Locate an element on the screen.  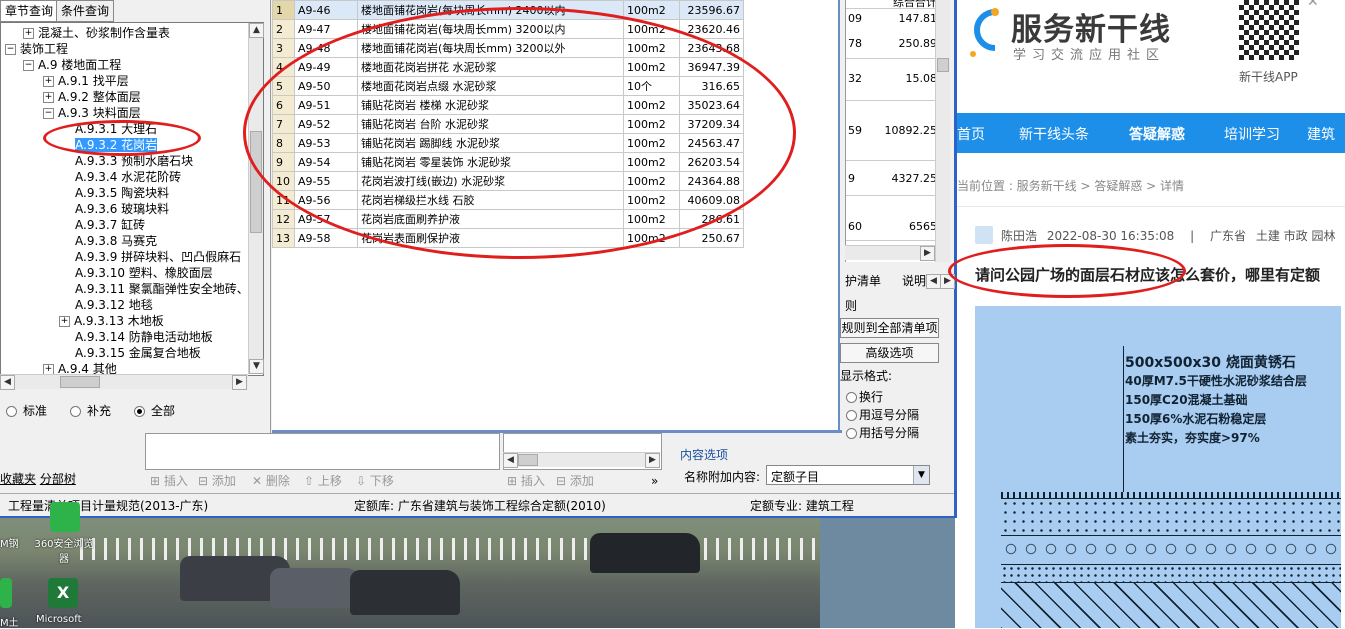
scroll-down-icon: ▼ is located at coordinates (256, 366).